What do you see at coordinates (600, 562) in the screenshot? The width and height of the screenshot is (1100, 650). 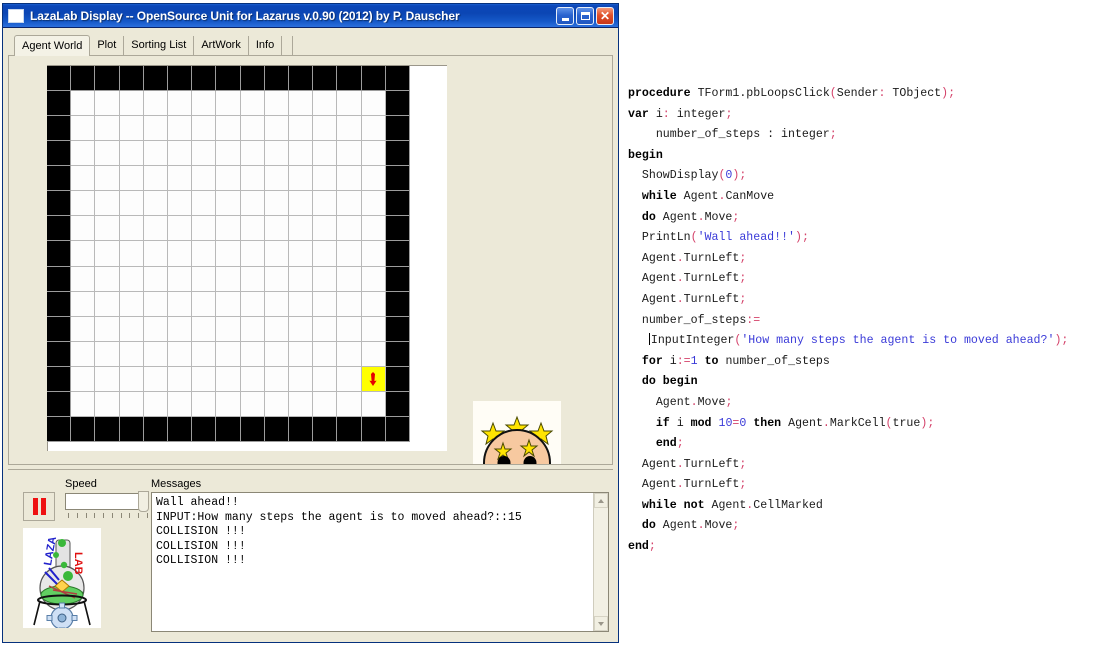 I see `messages-scrollbar` at bounding box center [600, 562].